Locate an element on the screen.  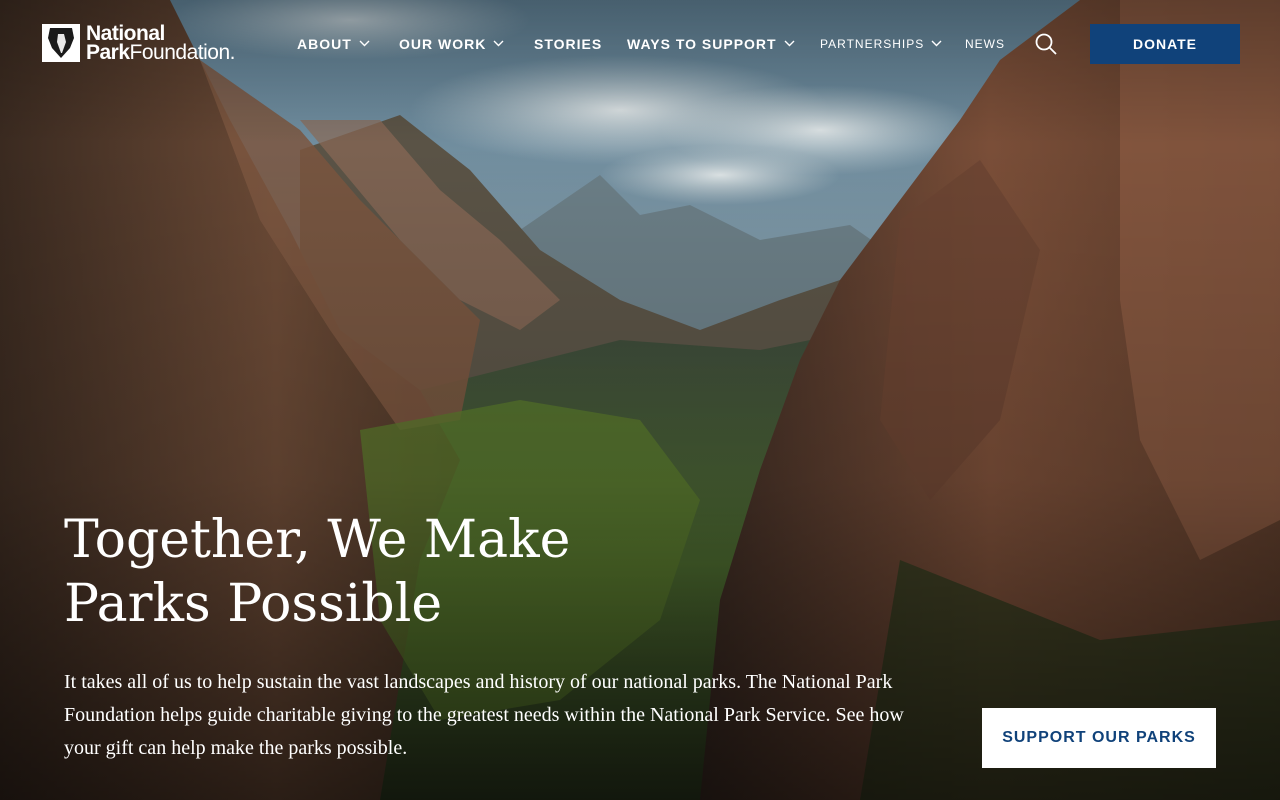
search-button is located at coordinates (1046, 44).